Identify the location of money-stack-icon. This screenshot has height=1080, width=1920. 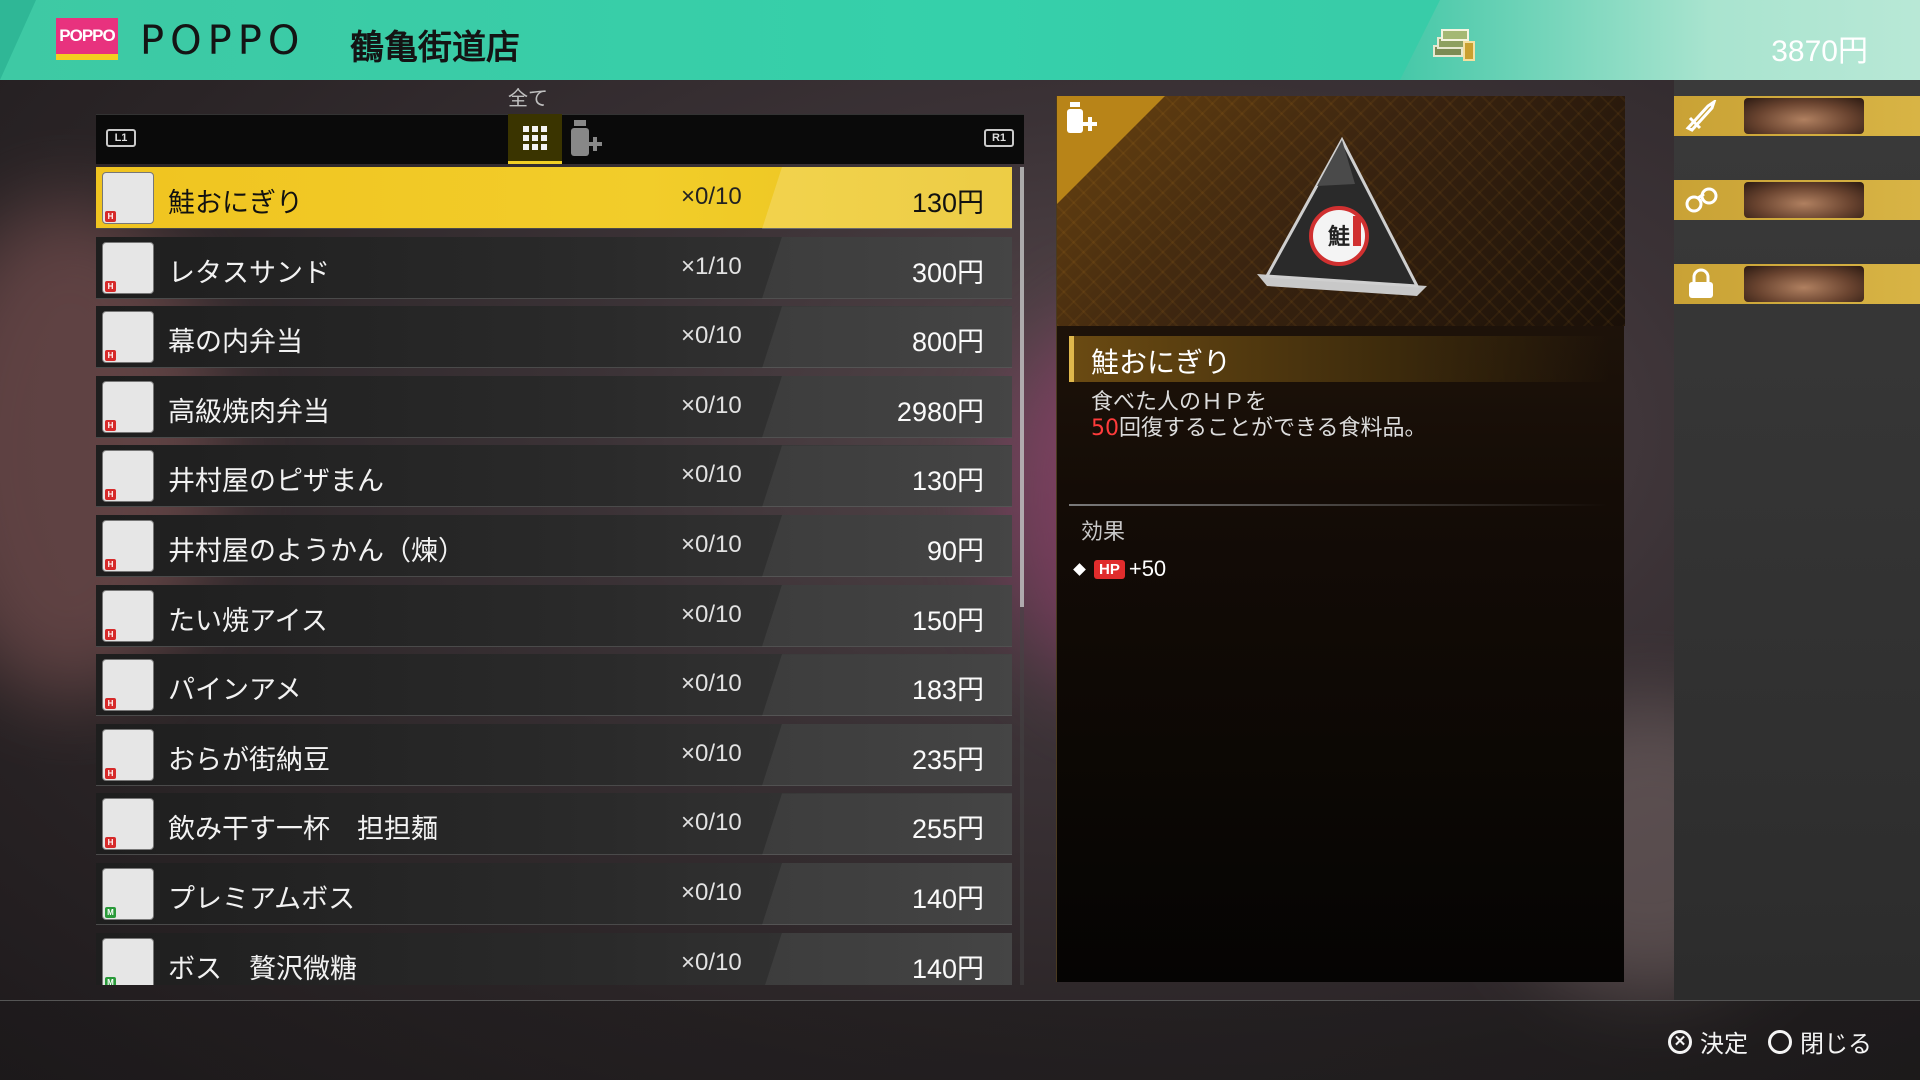
(1454, 45).